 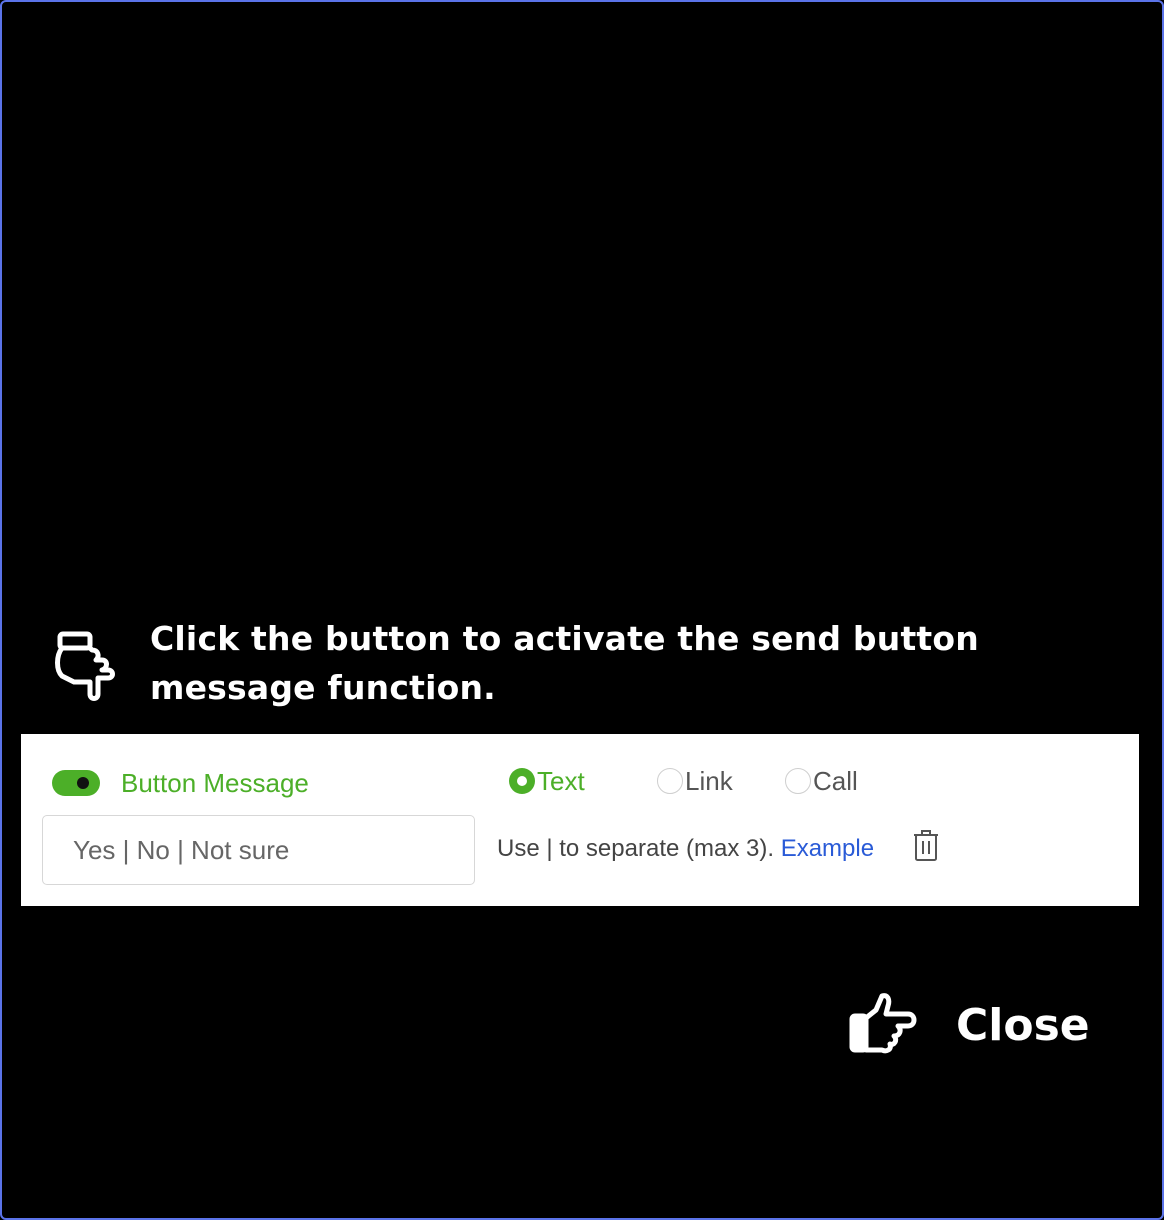 I want to click on radio-label: Text, so click(x=561, y=780).